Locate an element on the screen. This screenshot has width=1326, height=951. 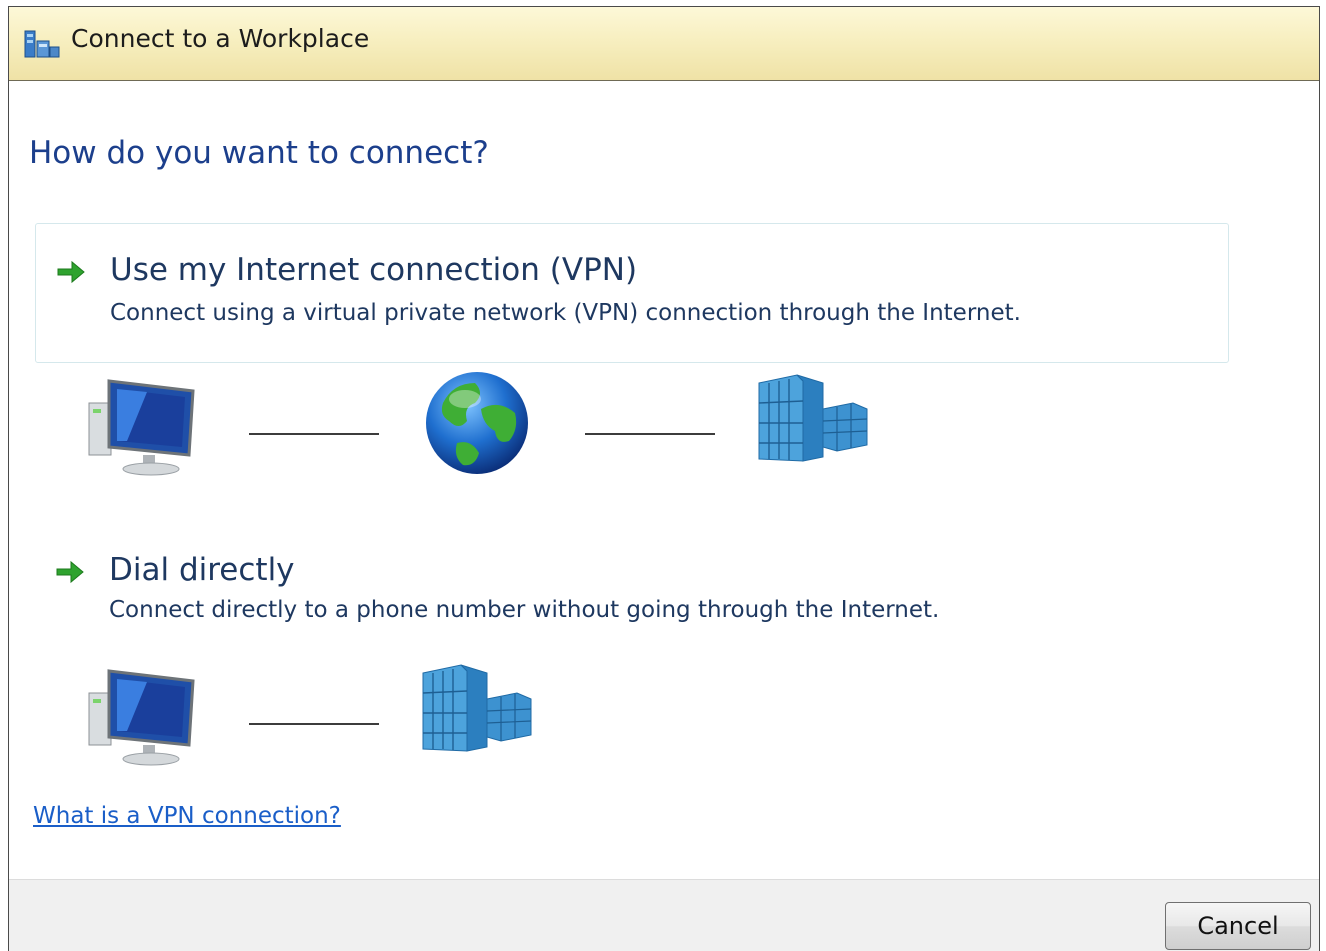
cancel-button: Cancel is located at coordinates (1238, 926).